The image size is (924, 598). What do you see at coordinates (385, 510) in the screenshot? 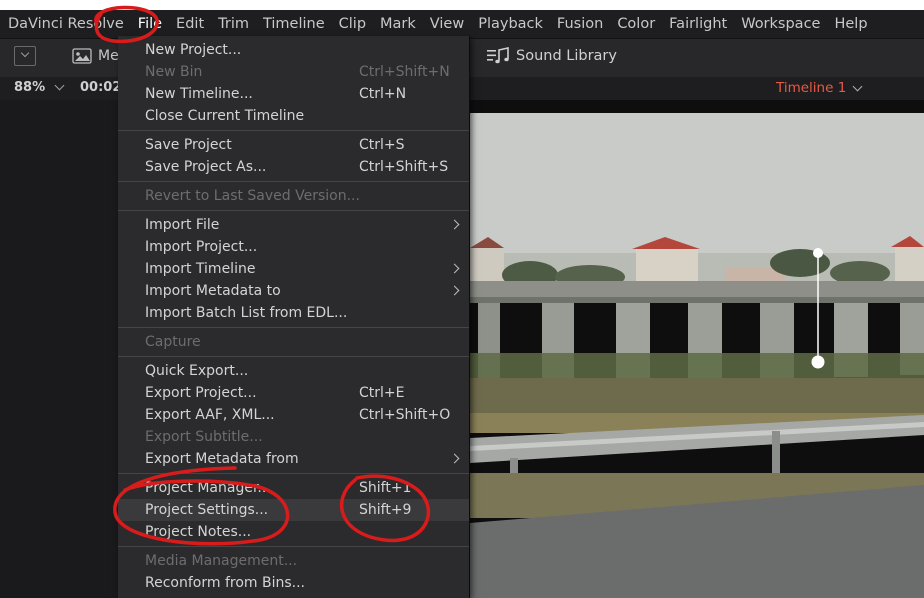
I see `menu-item-shortcut: Shift+9` at bounding box center [385, 510].